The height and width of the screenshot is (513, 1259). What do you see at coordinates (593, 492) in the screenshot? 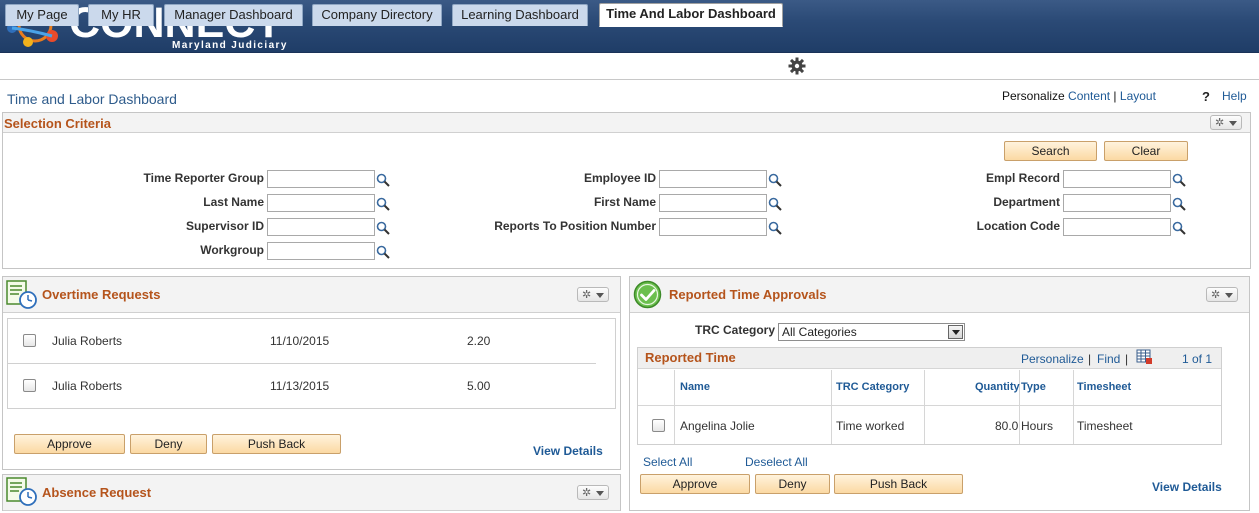
I see `absence-options-button: ✲` at bounding box center [593, 492].